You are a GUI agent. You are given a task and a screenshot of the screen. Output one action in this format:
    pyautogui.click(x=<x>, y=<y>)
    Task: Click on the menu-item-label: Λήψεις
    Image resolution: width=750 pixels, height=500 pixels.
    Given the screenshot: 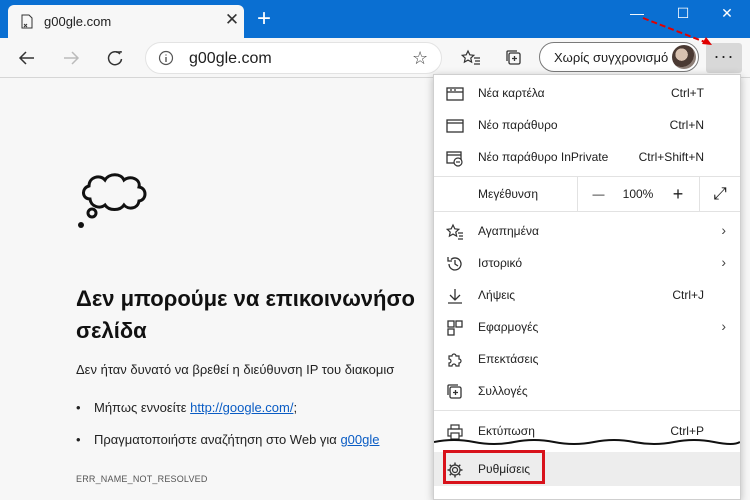 What is the action you would take?
    pyautogui.click(x=497, y=295)
    